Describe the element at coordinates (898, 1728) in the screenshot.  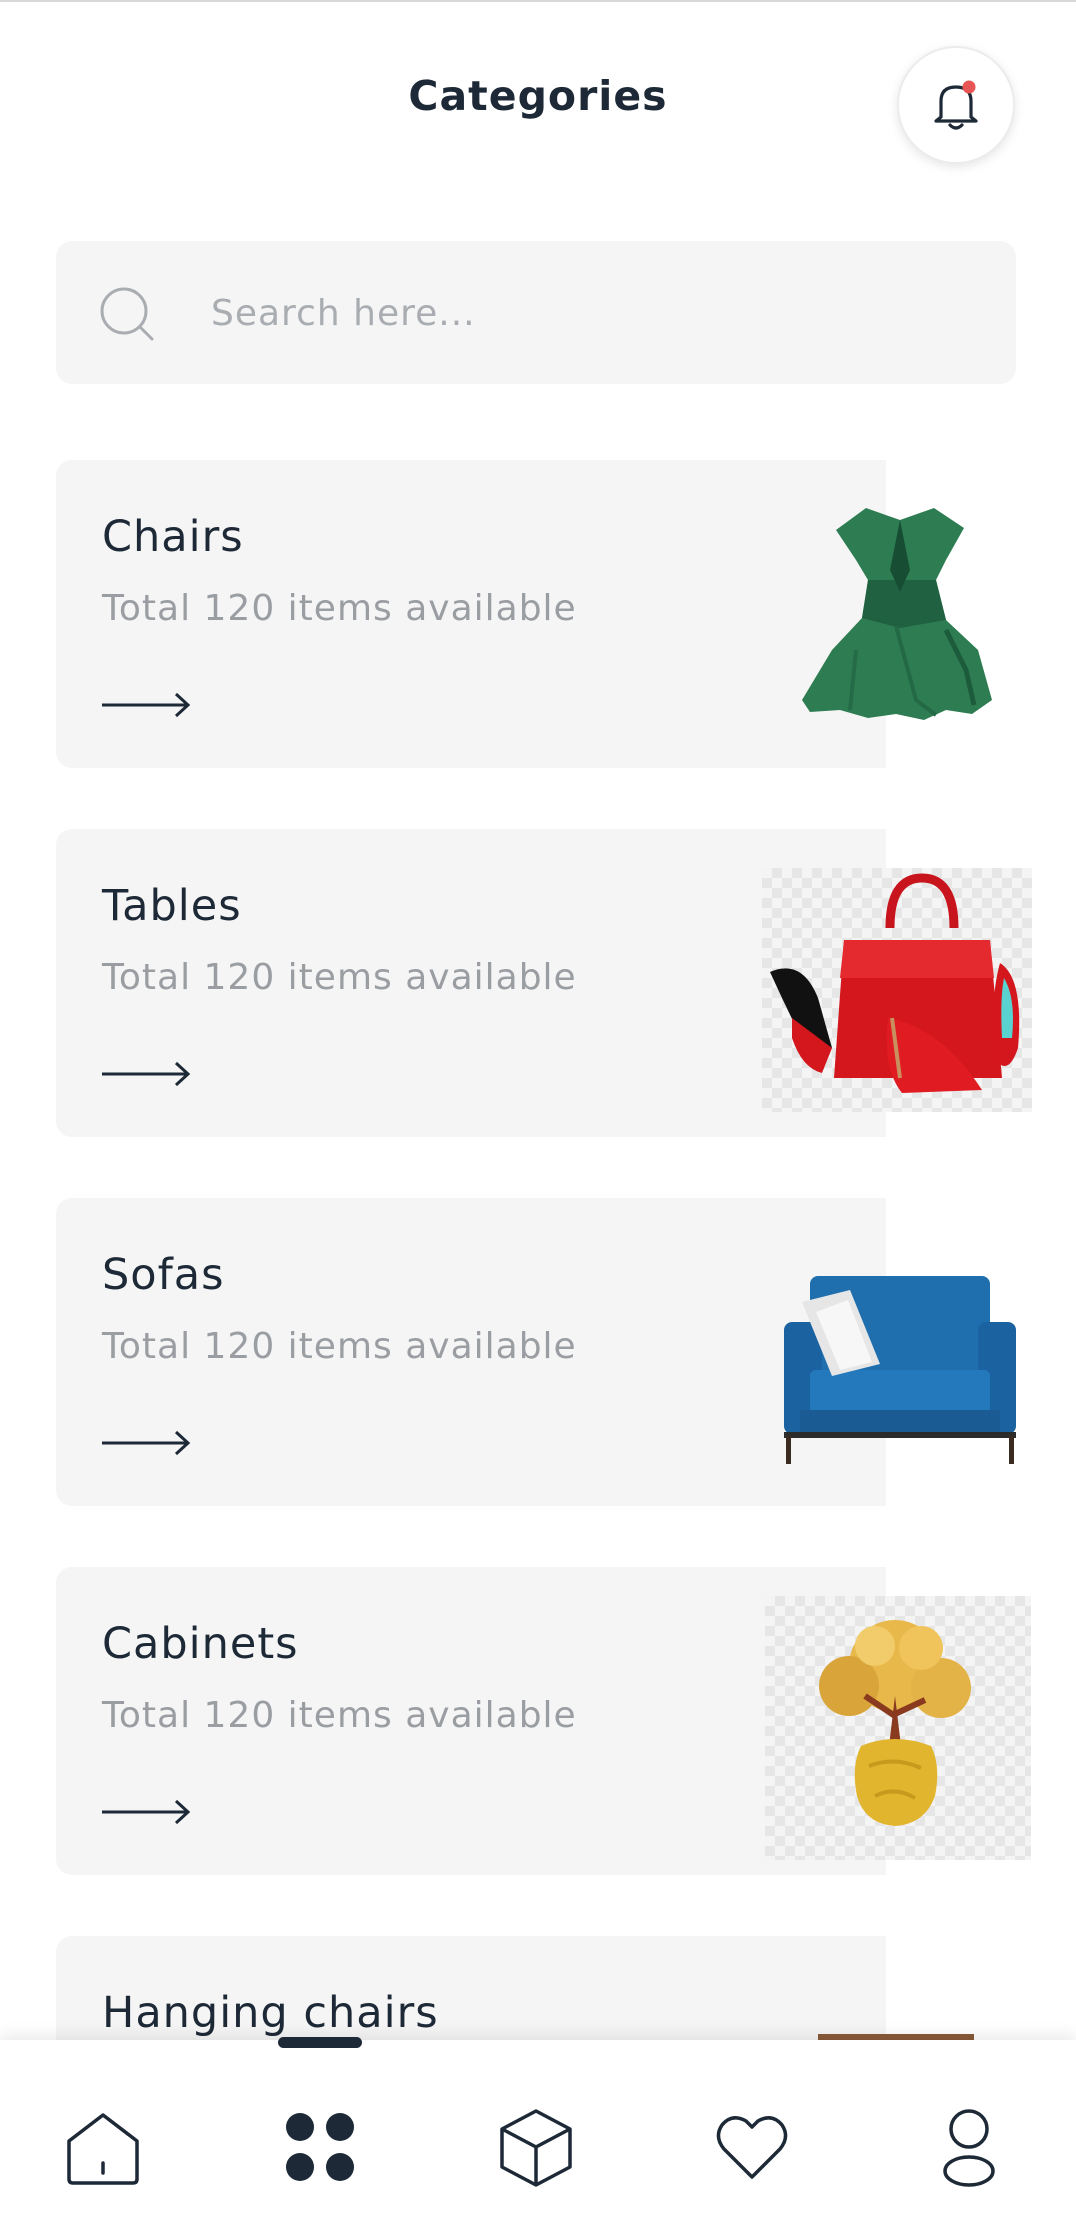
I see `gold-bonsai-tree-image` at that location.